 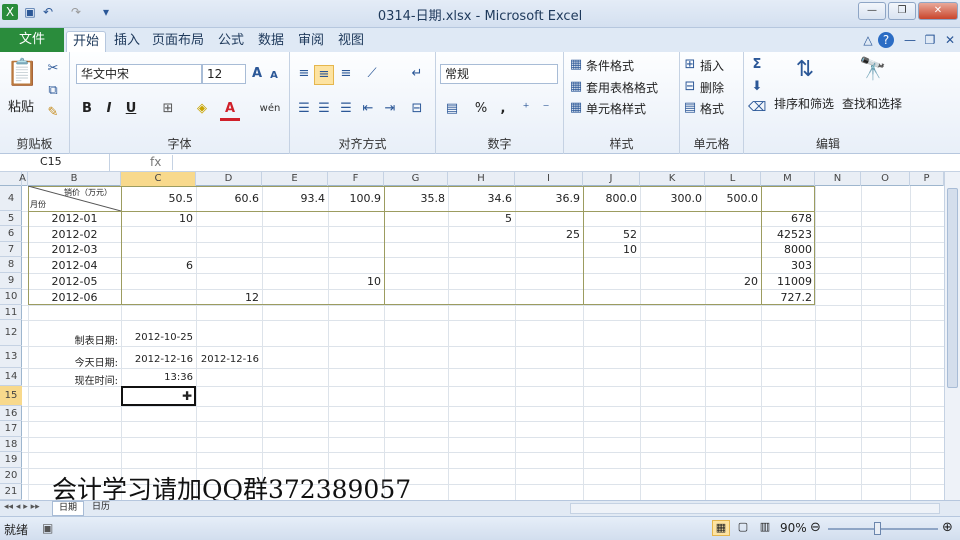 I want to click on zoom-in-icon: ⊕, so click(x=947, y=527).